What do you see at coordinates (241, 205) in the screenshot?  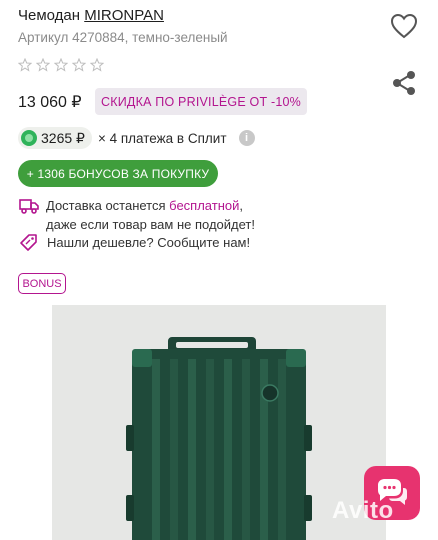 I see `delivery-line1-end: ,` at bounding box center [241, 205].